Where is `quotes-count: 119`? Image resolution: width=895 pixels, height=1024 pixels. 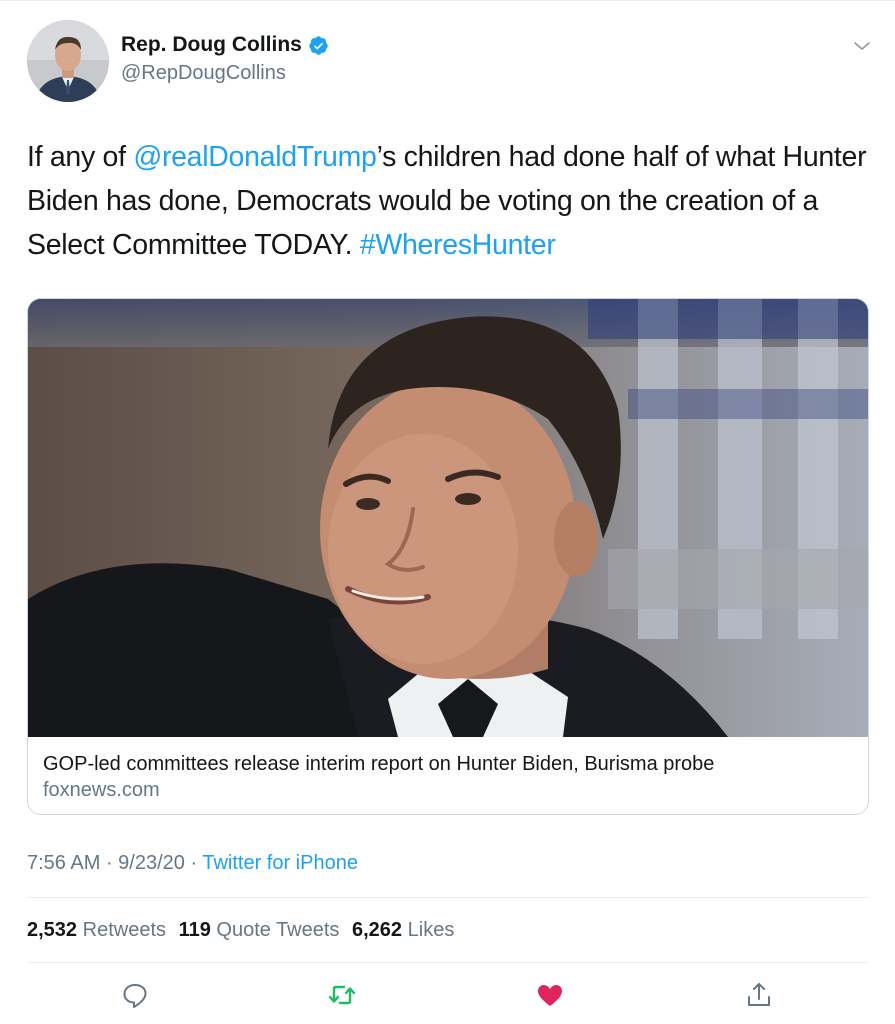
quotes-count: 119 is located at coordinates (194, 930).